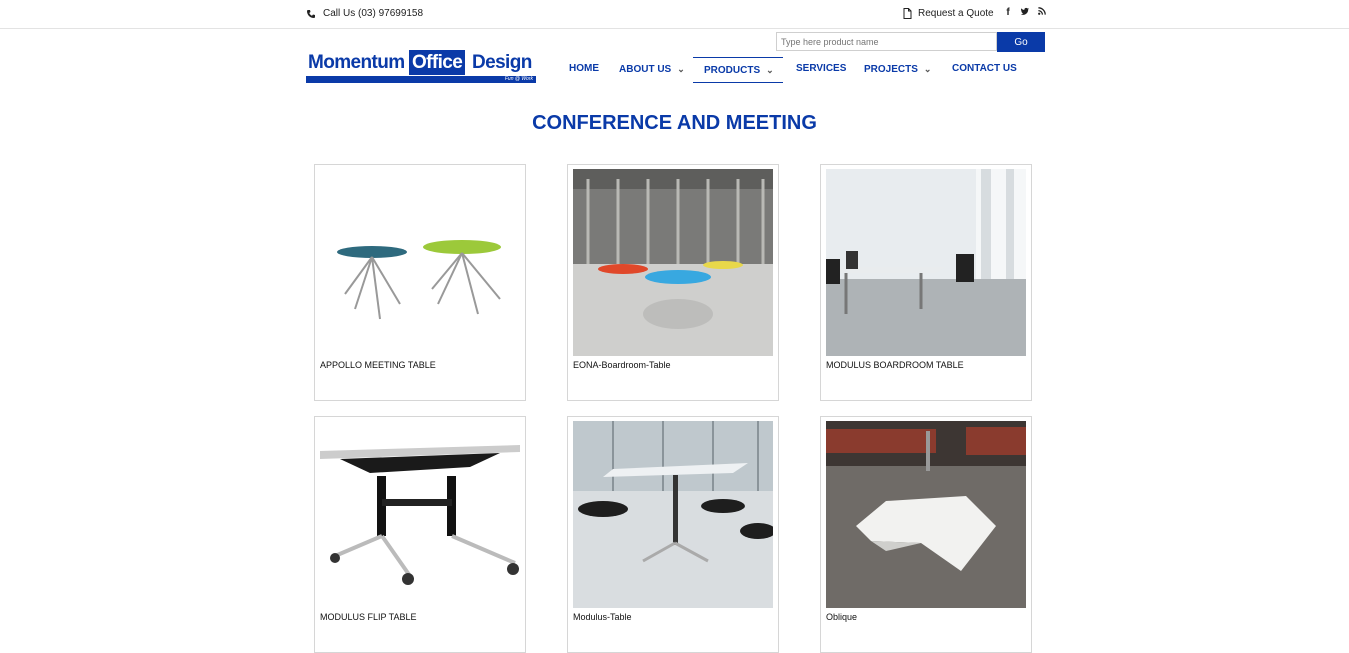 The width and height of the screenshot is (1349, 653). I want to click on search-go-button: Go, so click(1021, 42).